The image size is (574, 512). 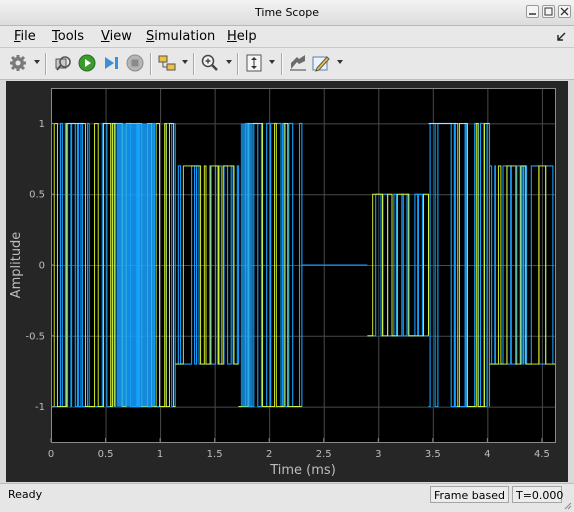 What do you see at coordinates (302, 470) in the screenshot?
I see `x-axis-label: Time (ms)` at bounding box center [302, 470].